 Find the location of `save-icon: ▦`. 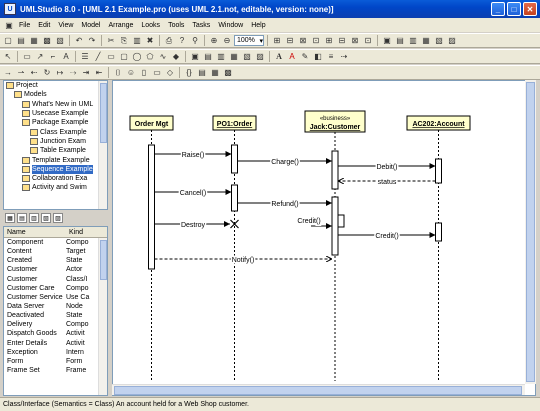

save-icon: ▦ is located at coordinates (34, 40).